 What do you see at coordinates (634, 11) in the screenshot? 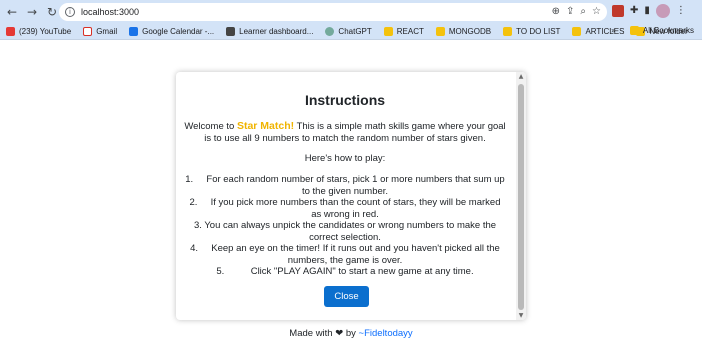
I see `extensions-puzzle-icon: ✚` at bounding box center [634, 11].